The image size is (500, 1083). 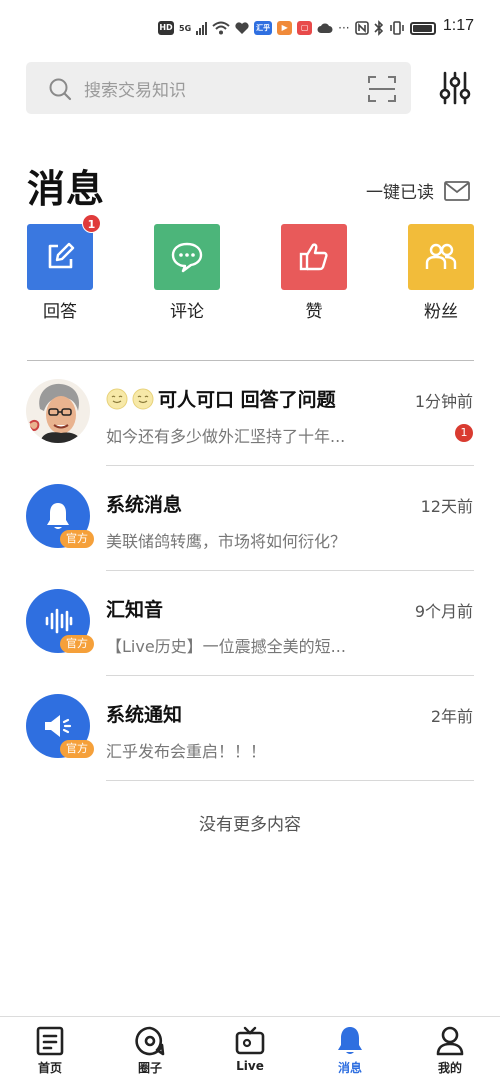 I want to click on hd-indicator: HD, so click(x=166, y=28).